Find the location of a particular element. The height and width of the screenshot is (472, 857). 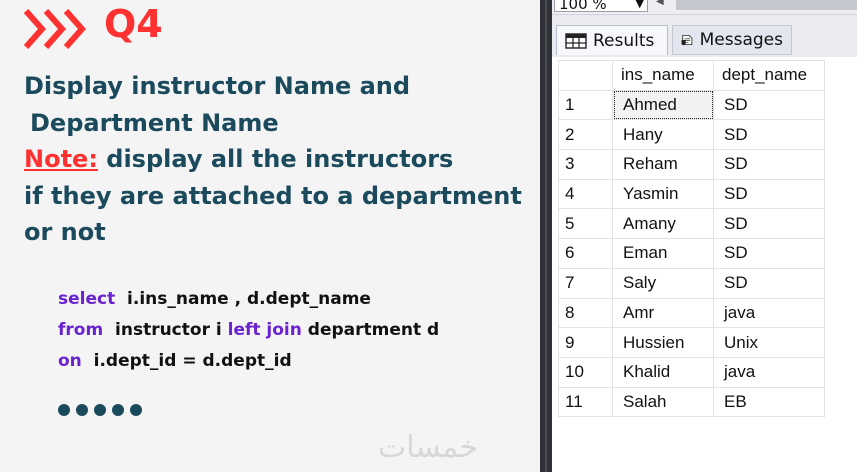

zoom-value: 100 % is located at coordinates (583, 6).